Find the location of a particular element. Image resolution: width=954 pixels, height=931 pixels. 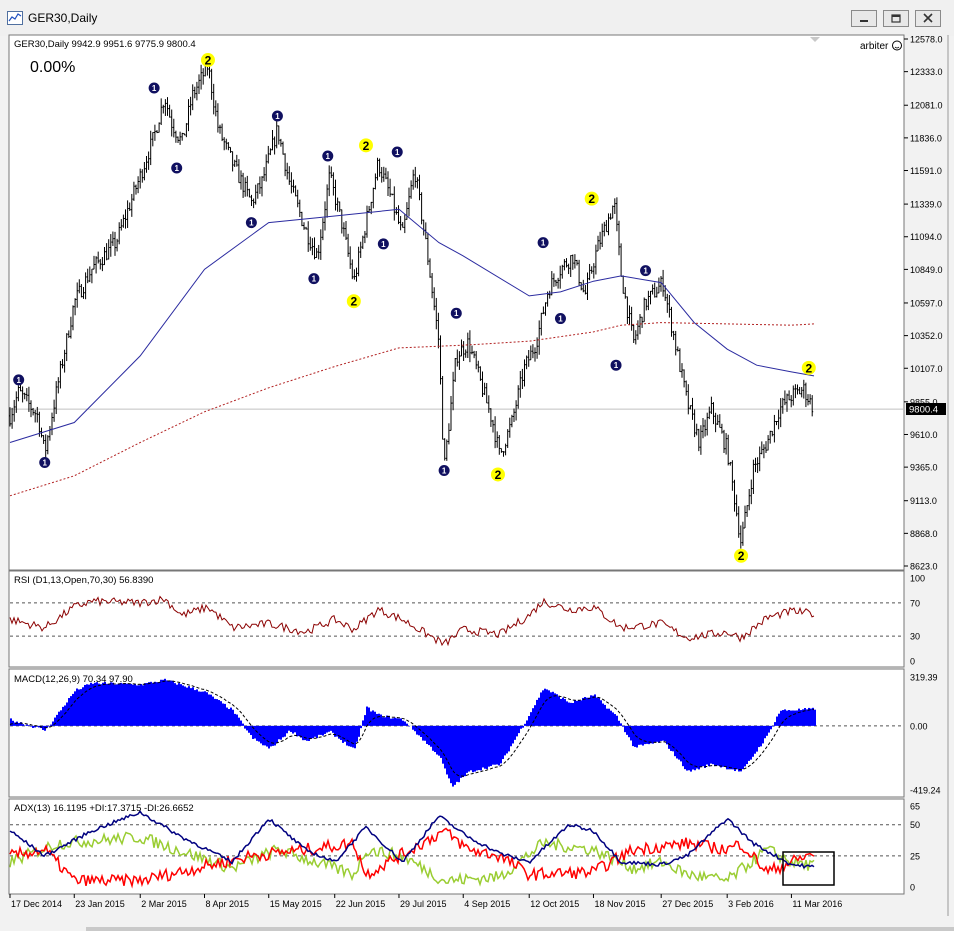

svg-text: 2 is located at coordinates (353, 302).